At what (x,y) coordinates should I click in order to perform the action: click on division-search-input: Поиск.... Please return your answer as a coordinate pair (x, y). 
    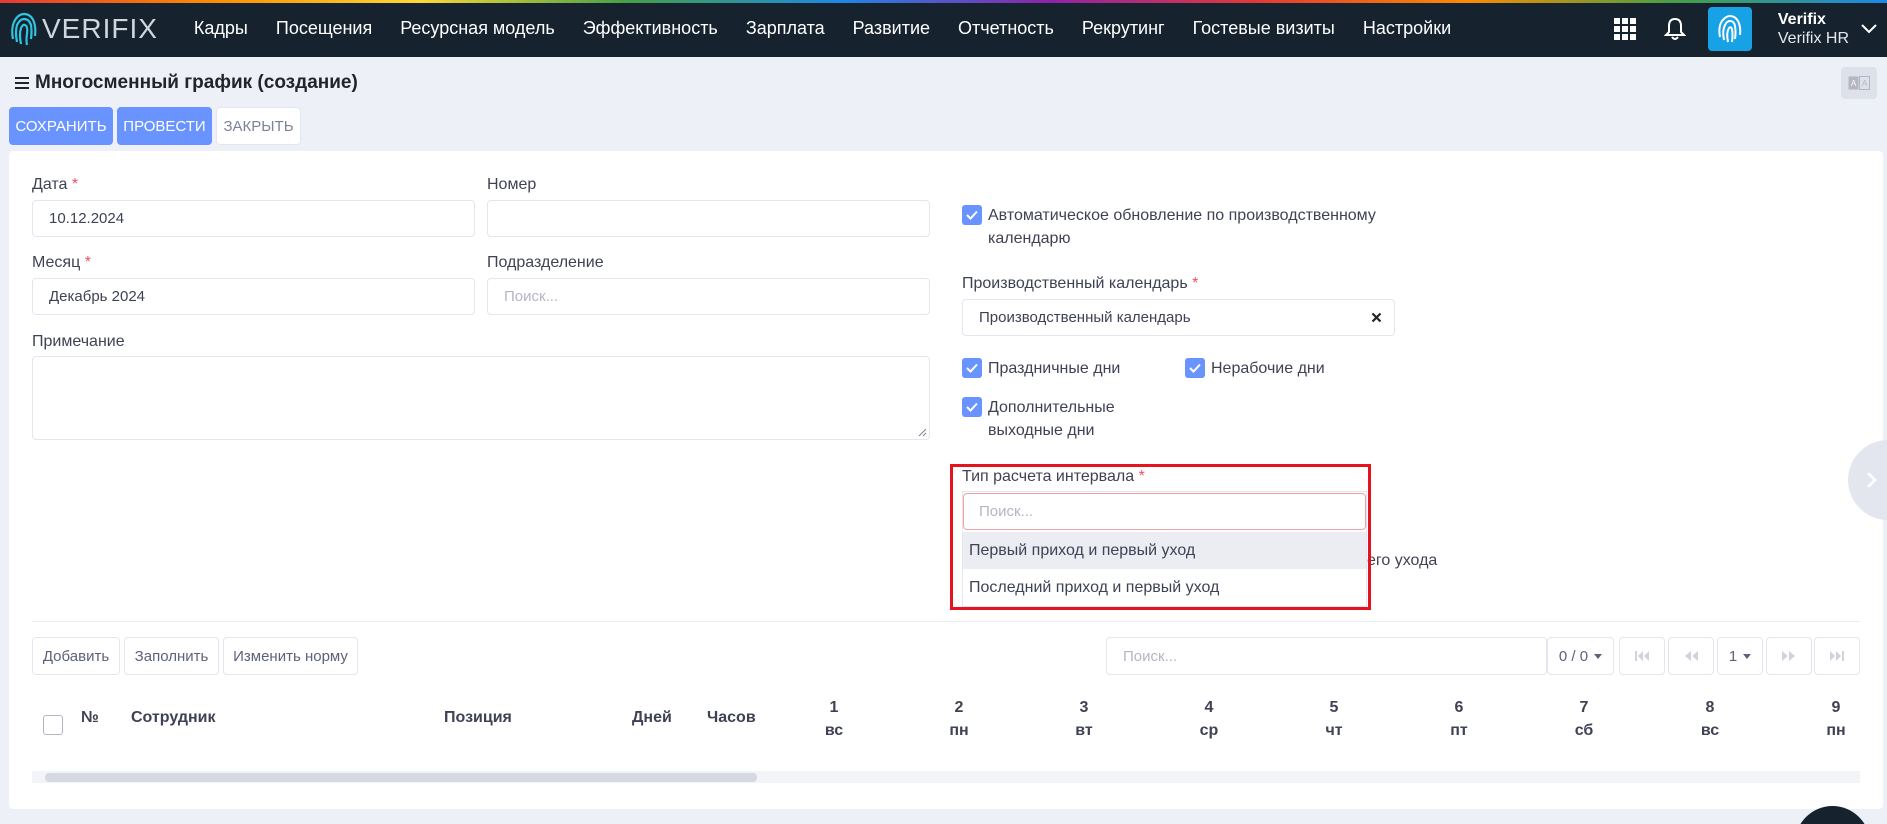
    Looking at the image, I should click on (708, 296).